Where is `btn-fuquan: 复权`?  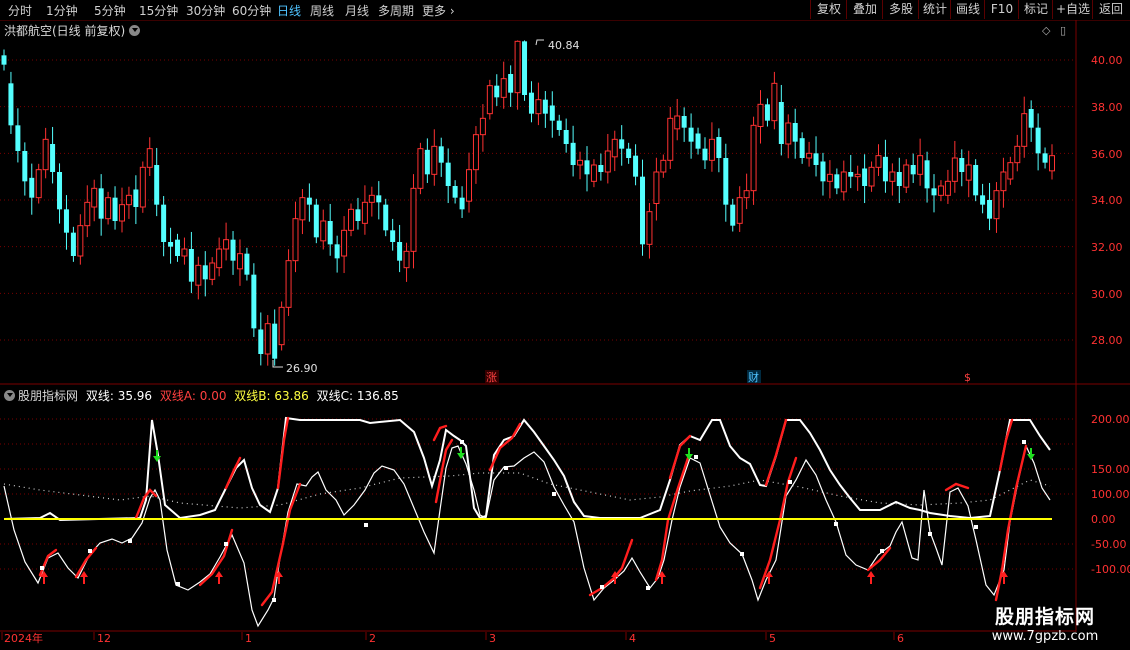 btn-fuquan: 复权 is located at coordinates (828, 9).